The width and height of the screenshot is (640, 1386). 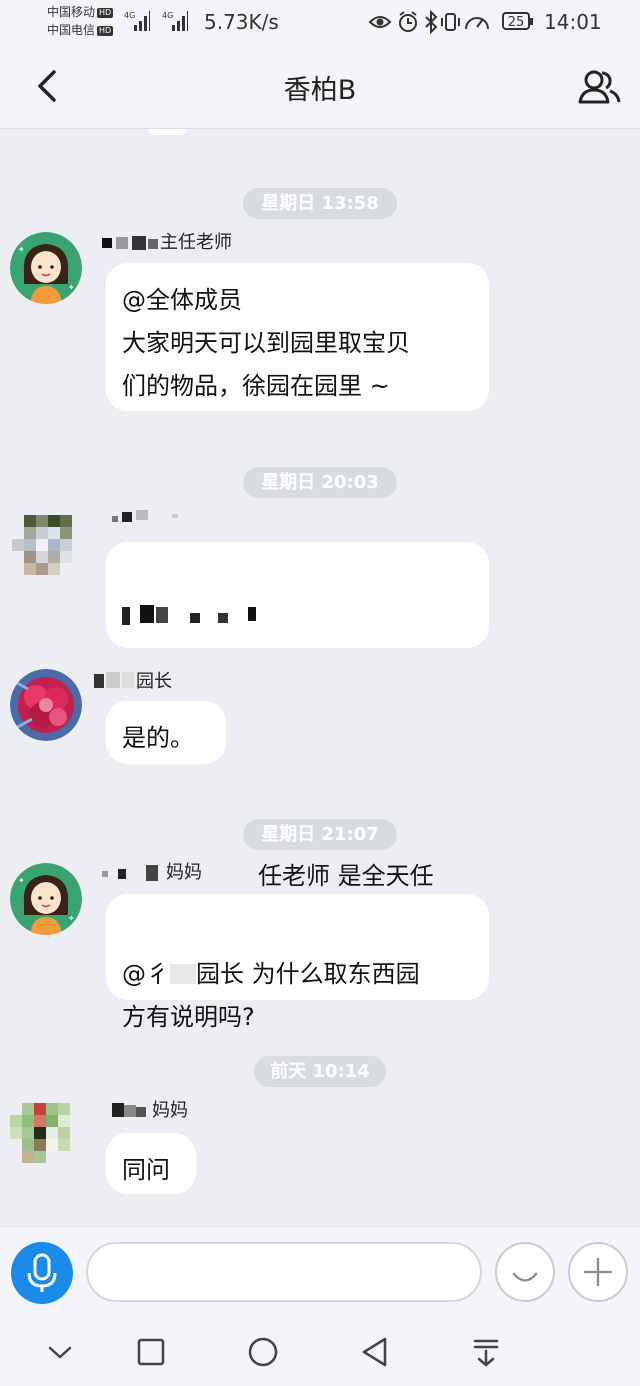 I want to click on status-bar: 中国移动 HD 中国电信 HD 4G 4G 5.73K/s 25 14:01, so click(x=320, y=22).